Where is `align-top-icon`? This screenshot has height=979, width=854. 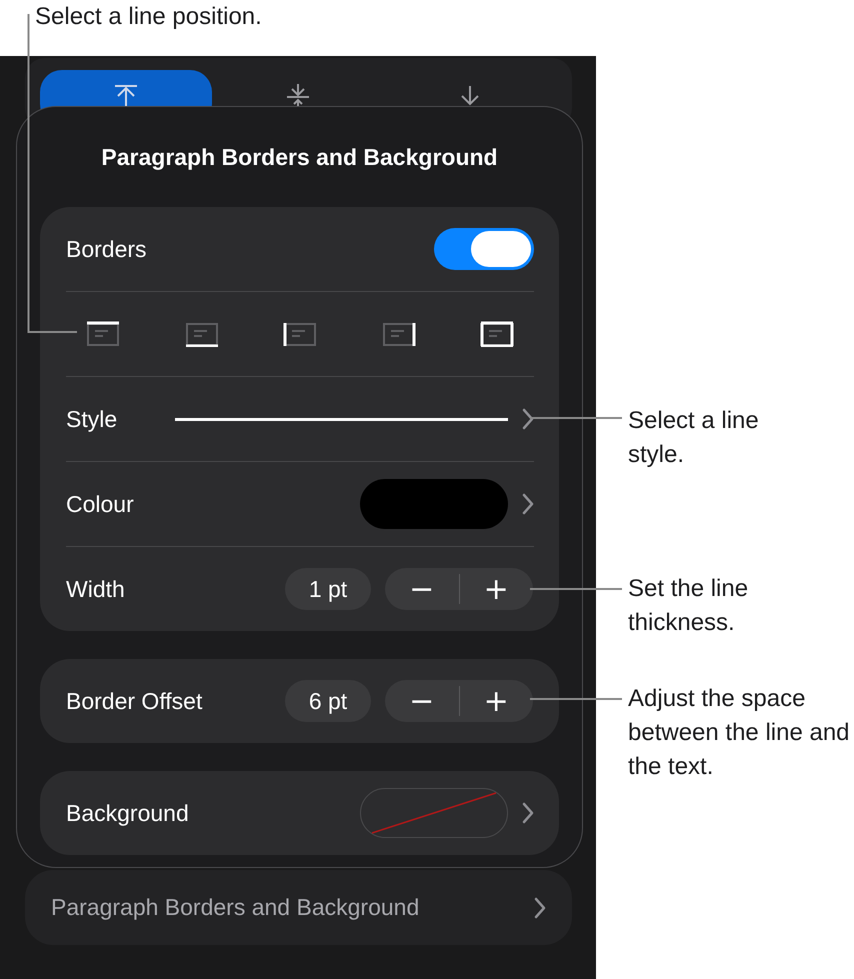 align-top-icon is located at coordinates (126, 95).